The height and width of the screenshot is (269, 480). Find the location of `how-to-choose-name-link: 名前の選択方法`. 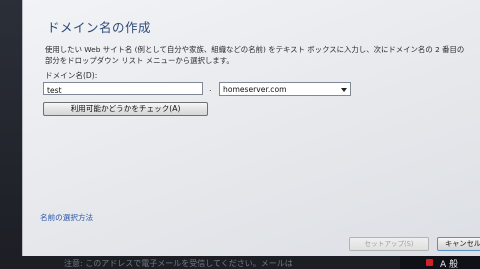

how-to-choose-name-link: 名前の選択方法 is located at coordinates (66, 217).